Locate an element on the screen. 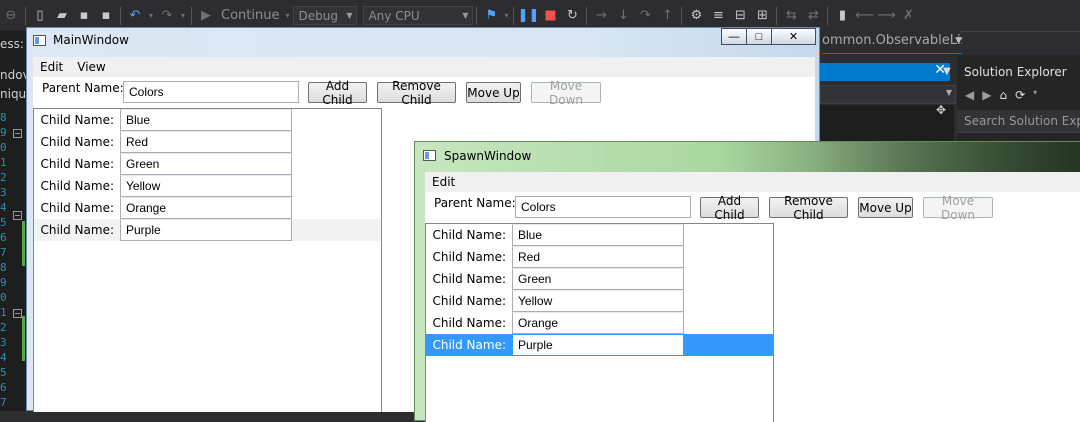 The height and width of the screenshot is (422, 1080). panel-options-icon: ▼ is located at coordinates (947, 71).